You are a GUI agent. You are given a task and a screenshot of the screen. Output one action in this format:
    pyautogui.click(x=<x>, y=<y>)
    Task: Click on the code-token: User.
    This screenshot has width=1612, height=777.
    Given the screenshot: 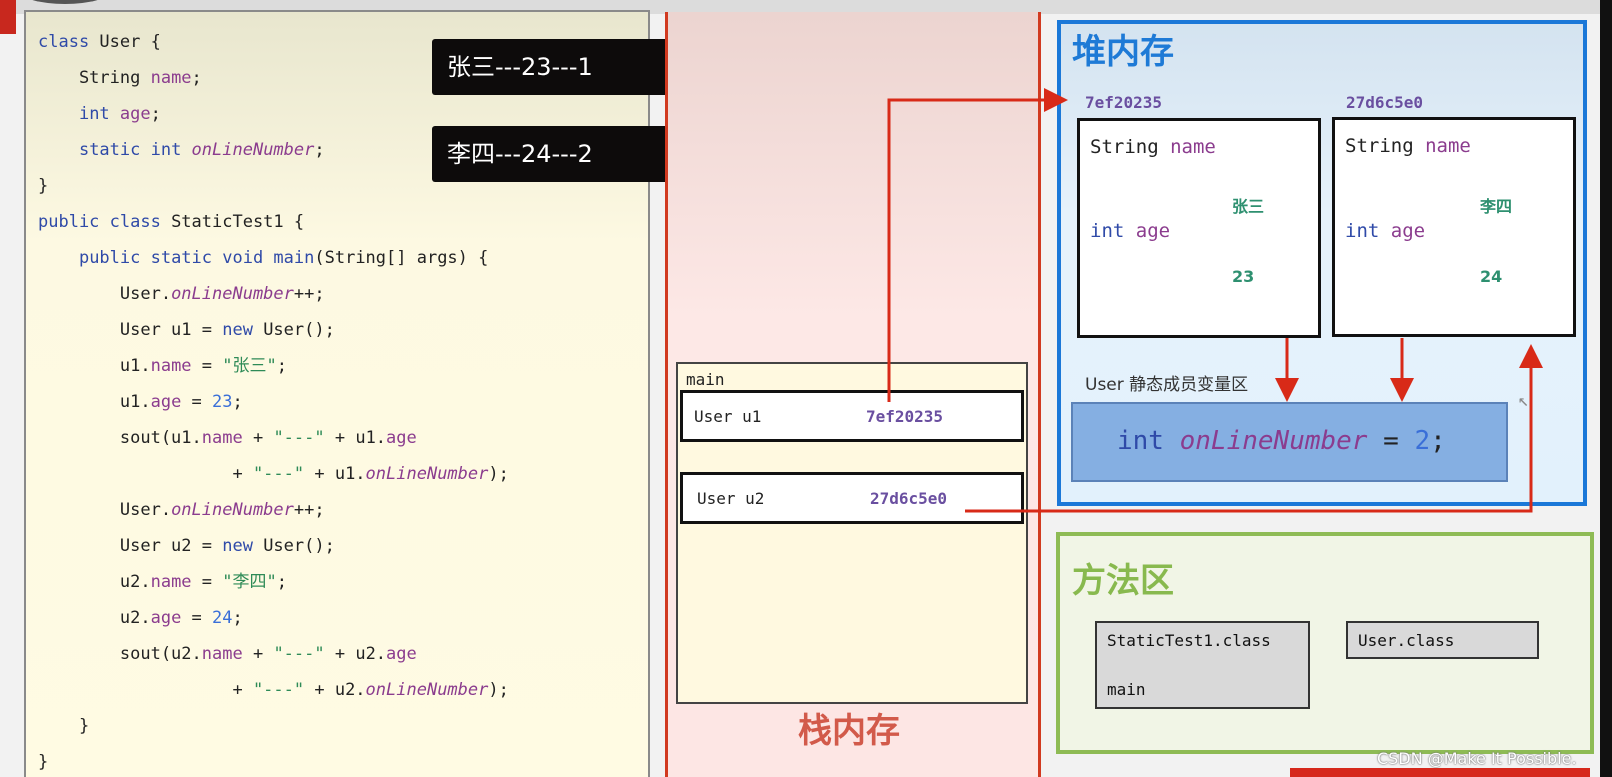 What is the action you would take?
    pyautogui.click(x=105, y=294)
    